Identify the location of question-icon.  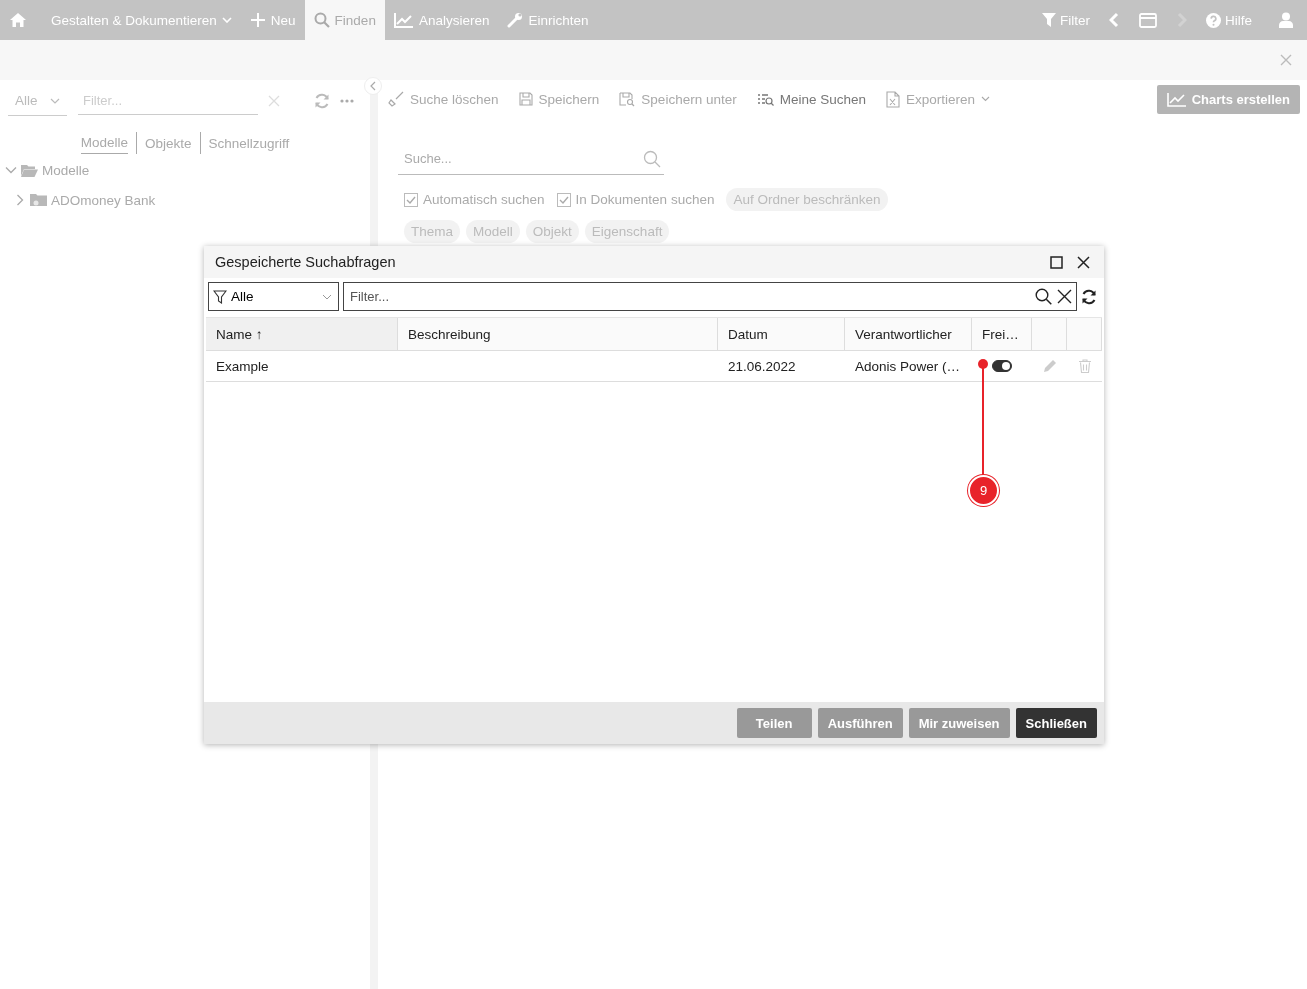
(1213, 20).